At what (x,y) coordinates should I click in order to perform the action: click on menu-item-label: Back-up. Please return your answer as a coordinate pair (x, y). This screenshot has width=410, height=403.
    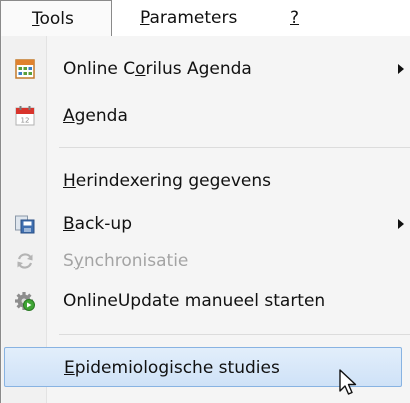
    Looking at the image, I should click on (97, 224).